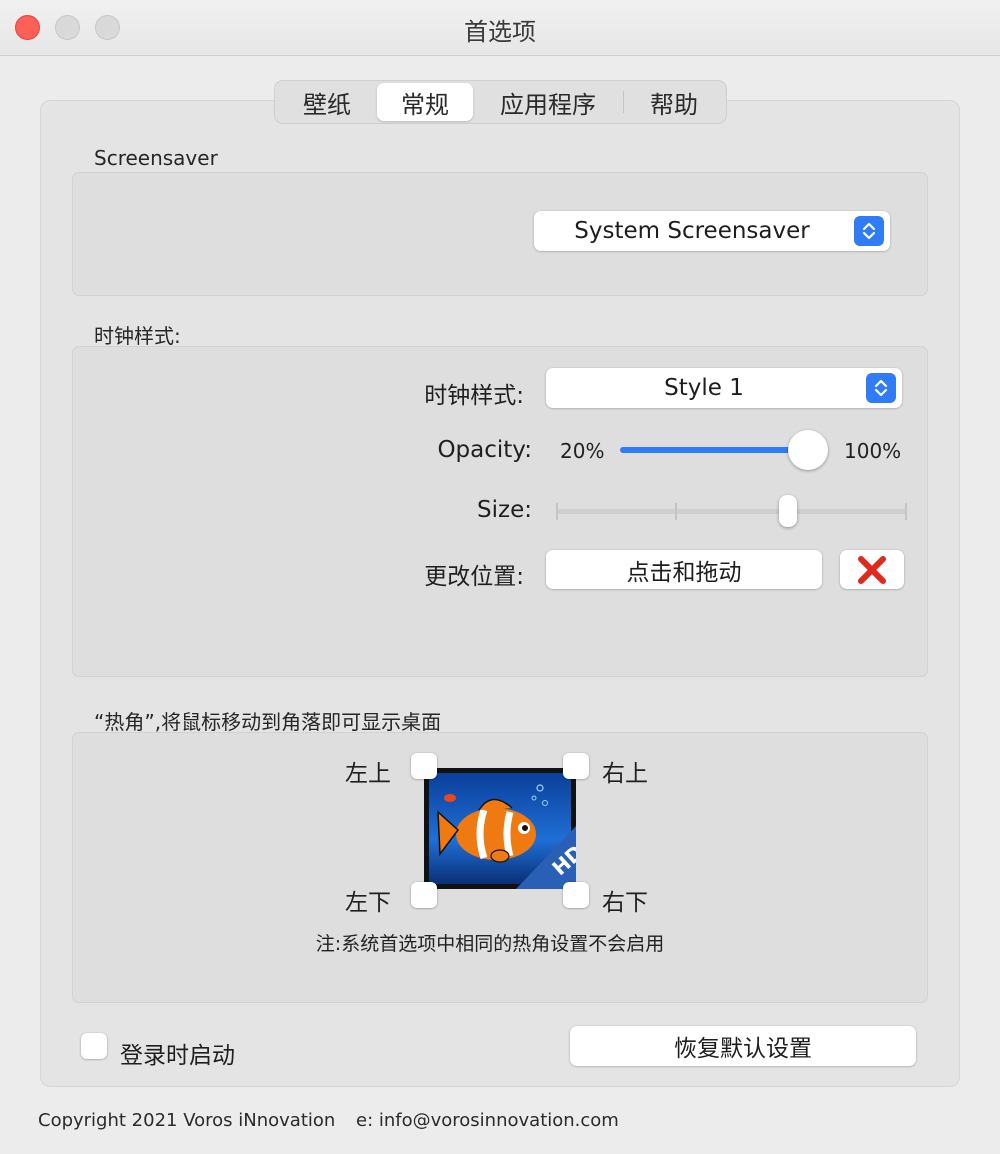 The image size is (1000, 1154). I want to click on clock-style-popup: Style 1, so click(724, 388).